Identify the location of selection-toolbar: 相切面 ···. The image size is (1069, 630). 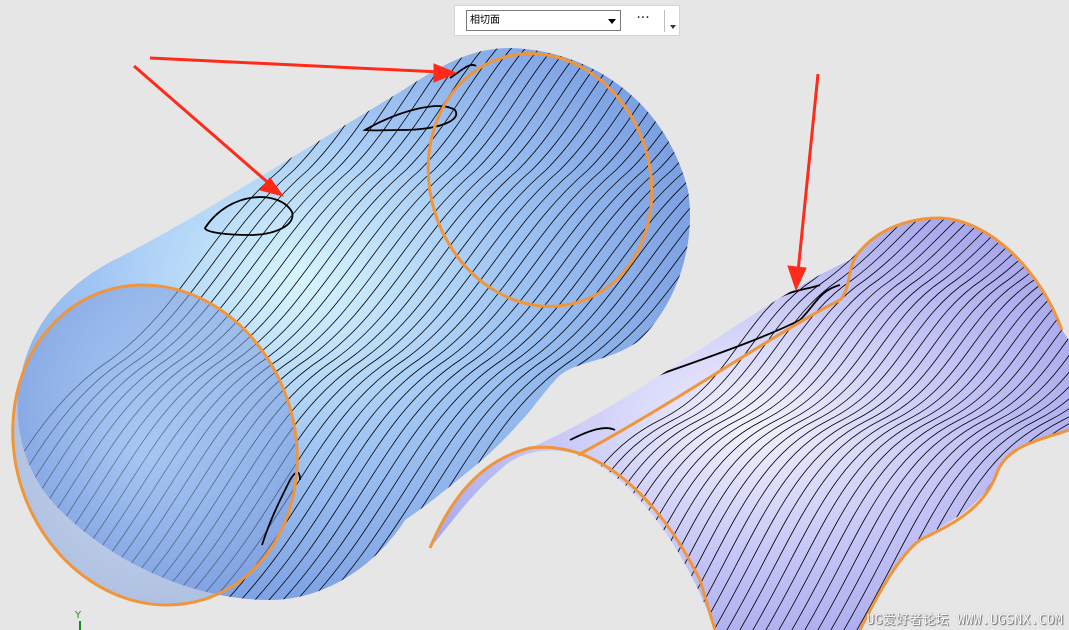
(567, 20).